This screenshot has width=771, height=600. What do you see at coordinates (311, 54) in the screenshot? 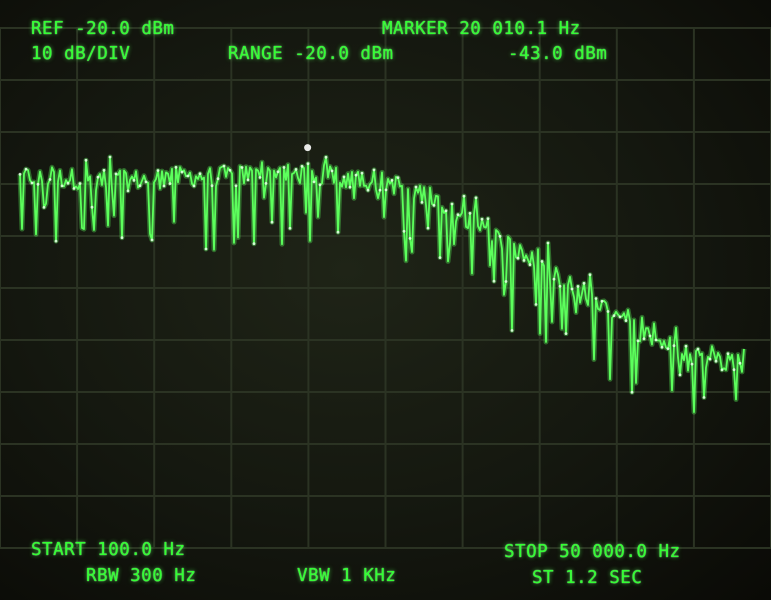
I see `range-readout: RANGE -20.0 dBm` at bounding box center [311, 54].